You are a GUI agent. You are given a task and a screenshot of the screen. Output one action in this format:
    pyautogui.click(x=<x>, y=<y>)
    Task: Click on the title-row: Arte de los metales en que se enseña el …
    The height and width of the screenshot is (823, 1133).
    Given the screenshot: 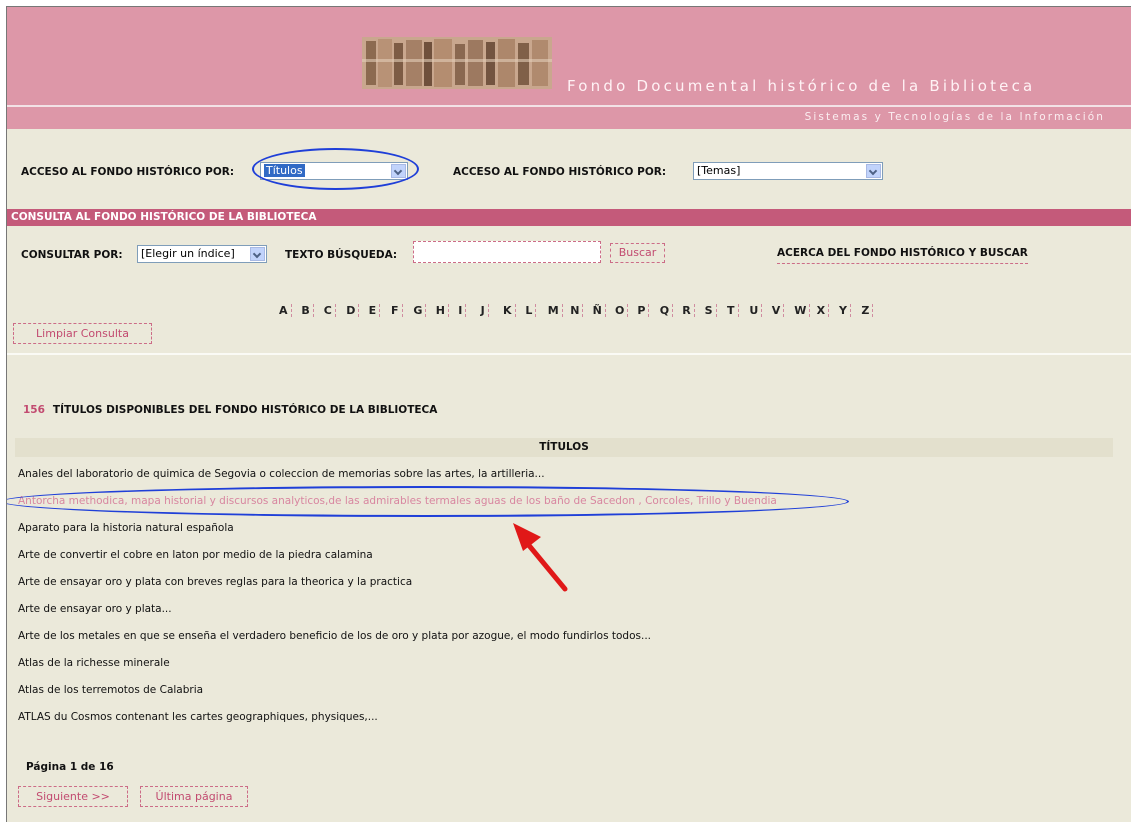 What is the action you would take?
    pyautogui.click(x=334, y=636)
    